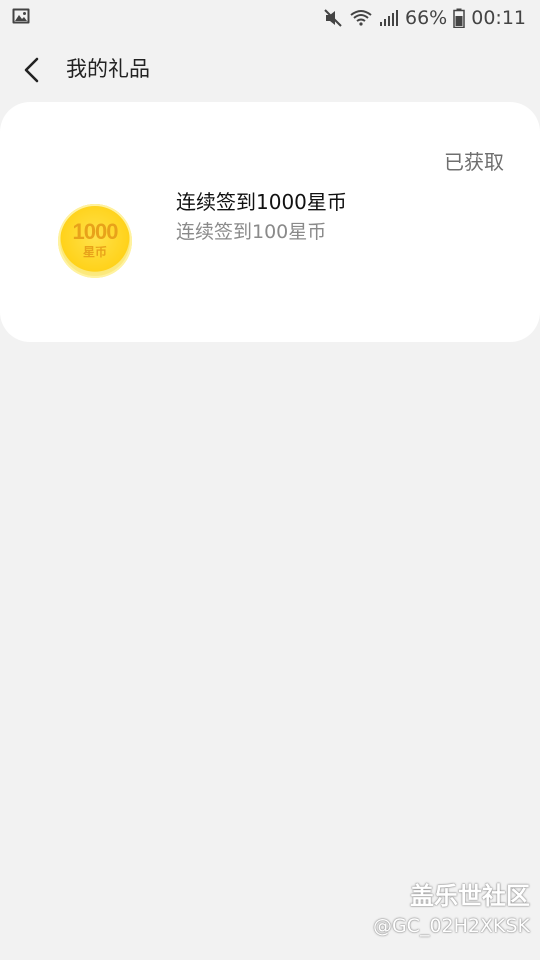 The height and width of the screenshot is (960, 540). I want to click on gift-status-label: 已获取, so click(474, 162).